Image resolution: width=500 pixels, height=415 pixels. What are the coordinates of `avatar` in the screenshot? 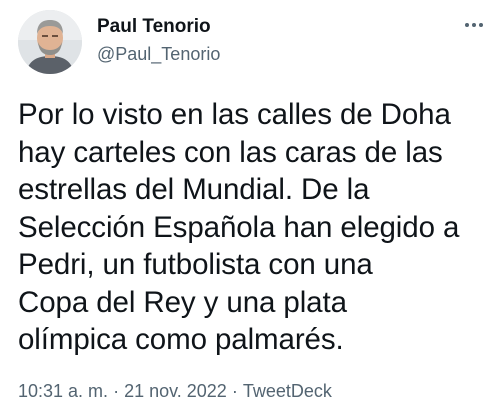 It's located at (50, 42).